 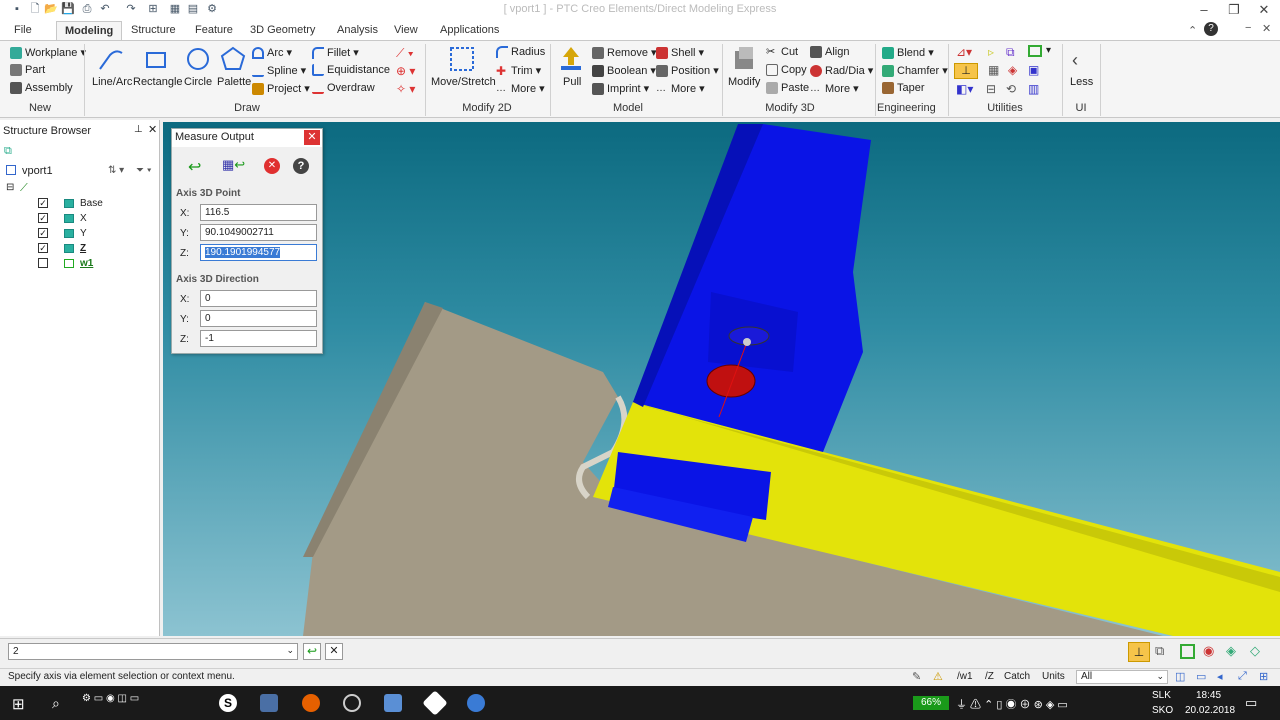 I want to click on zoom-icon: ⊞, so click(x=1263, y=676).